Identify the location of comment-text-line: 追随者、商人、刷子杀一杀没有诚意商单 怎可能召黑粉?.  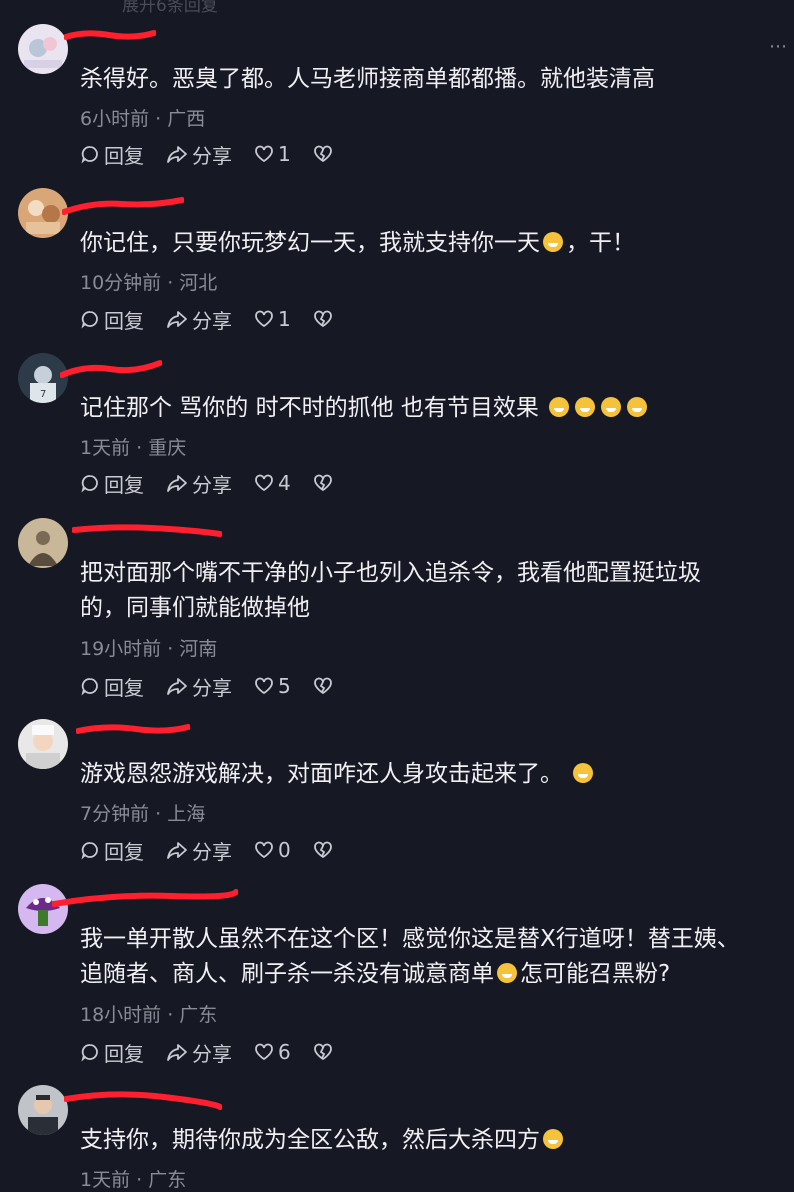
(430, 974).